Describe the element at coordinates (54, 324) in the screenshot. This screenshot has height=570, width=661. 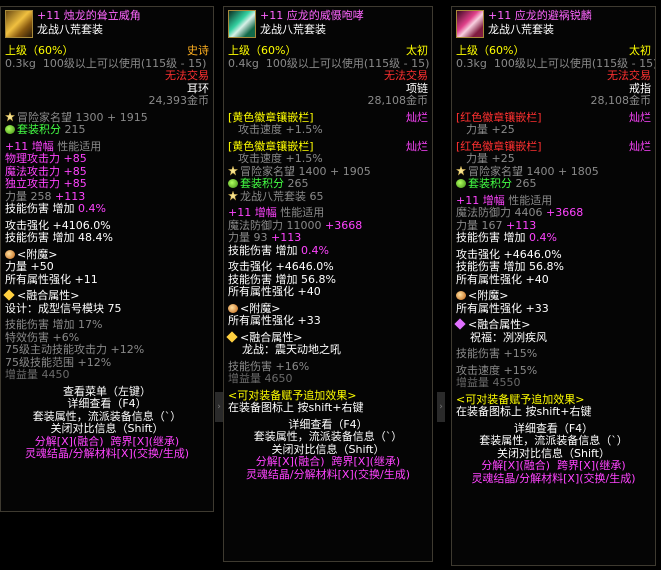
I see `fusion-stat: 技能伤害 增加 17%` at that location.